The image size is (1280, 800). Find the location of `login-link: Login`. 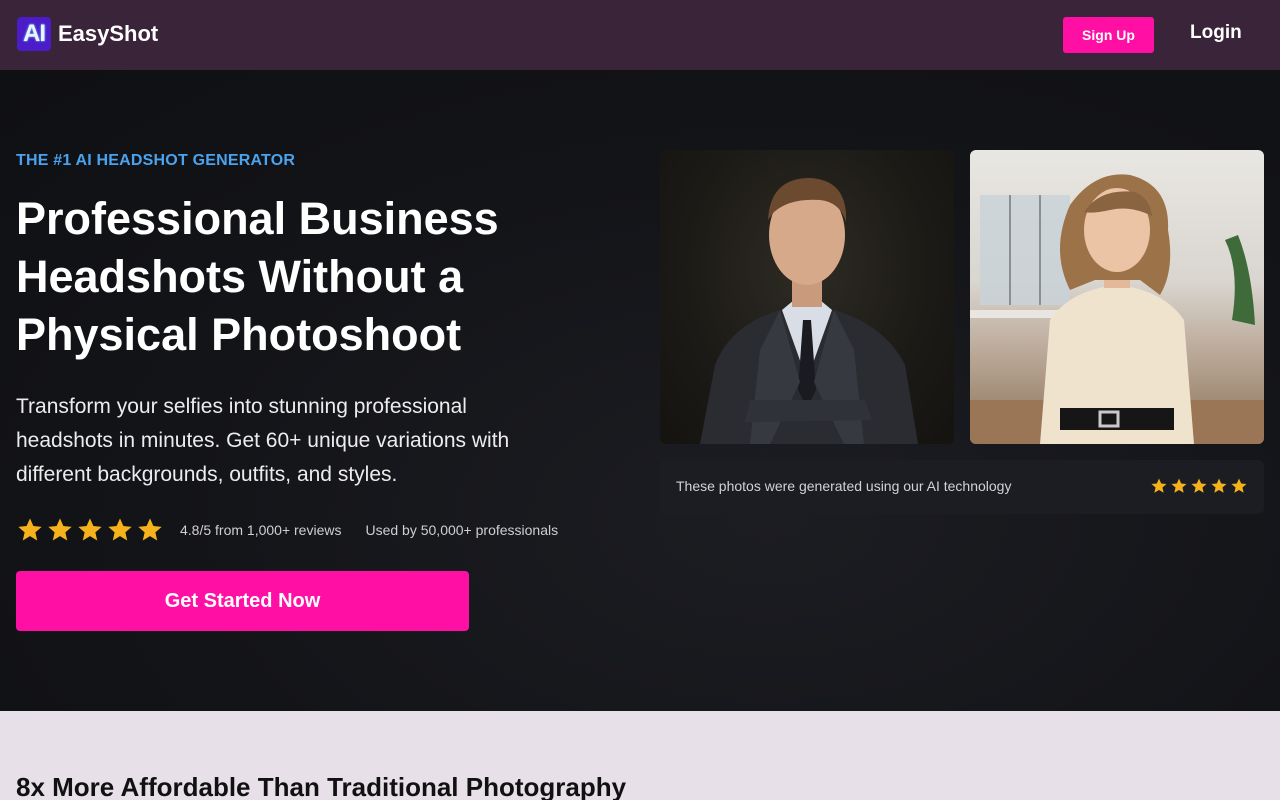

login-link: Login is located at coordinates (1216, 33).